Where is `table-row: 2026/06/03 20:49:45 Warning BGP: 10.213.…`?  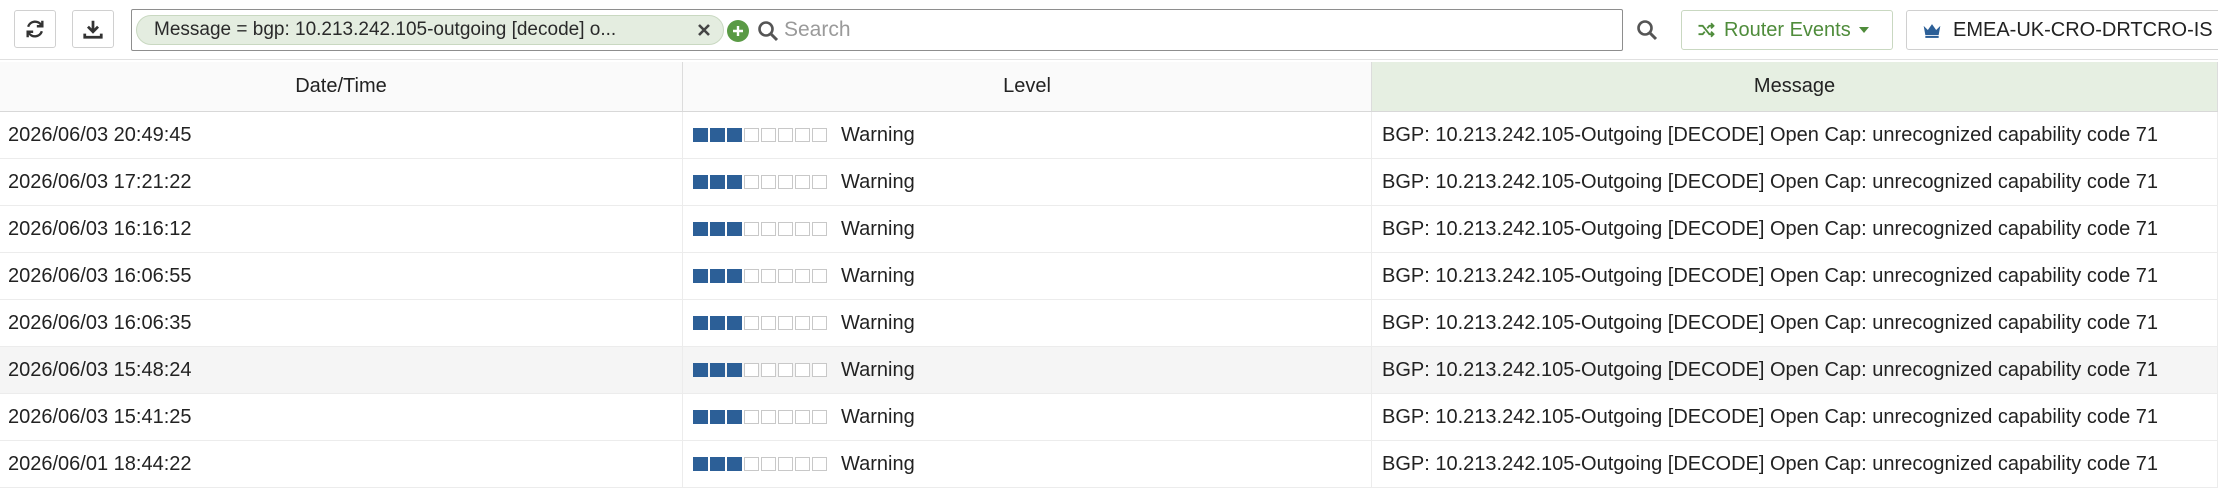
table-row: 2026/06/03 20:49:45 Warning BGP: 10.213.… is located at coordinates (1109, 135).